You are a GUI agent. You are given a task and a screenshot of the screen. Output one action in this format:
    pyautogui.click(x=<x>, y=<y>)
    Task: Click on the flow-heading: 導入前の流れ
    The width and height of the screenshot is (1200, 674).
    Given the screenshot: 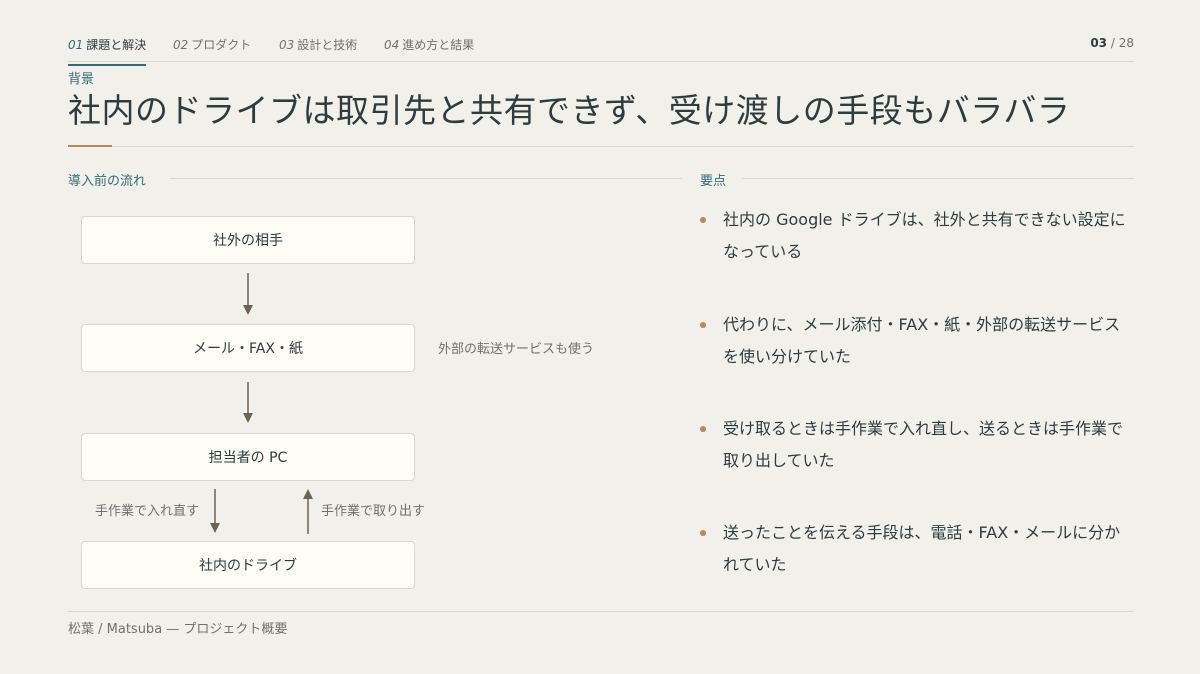 What is the action you would take?
    pyautogui.click(x=107, y=181)
    